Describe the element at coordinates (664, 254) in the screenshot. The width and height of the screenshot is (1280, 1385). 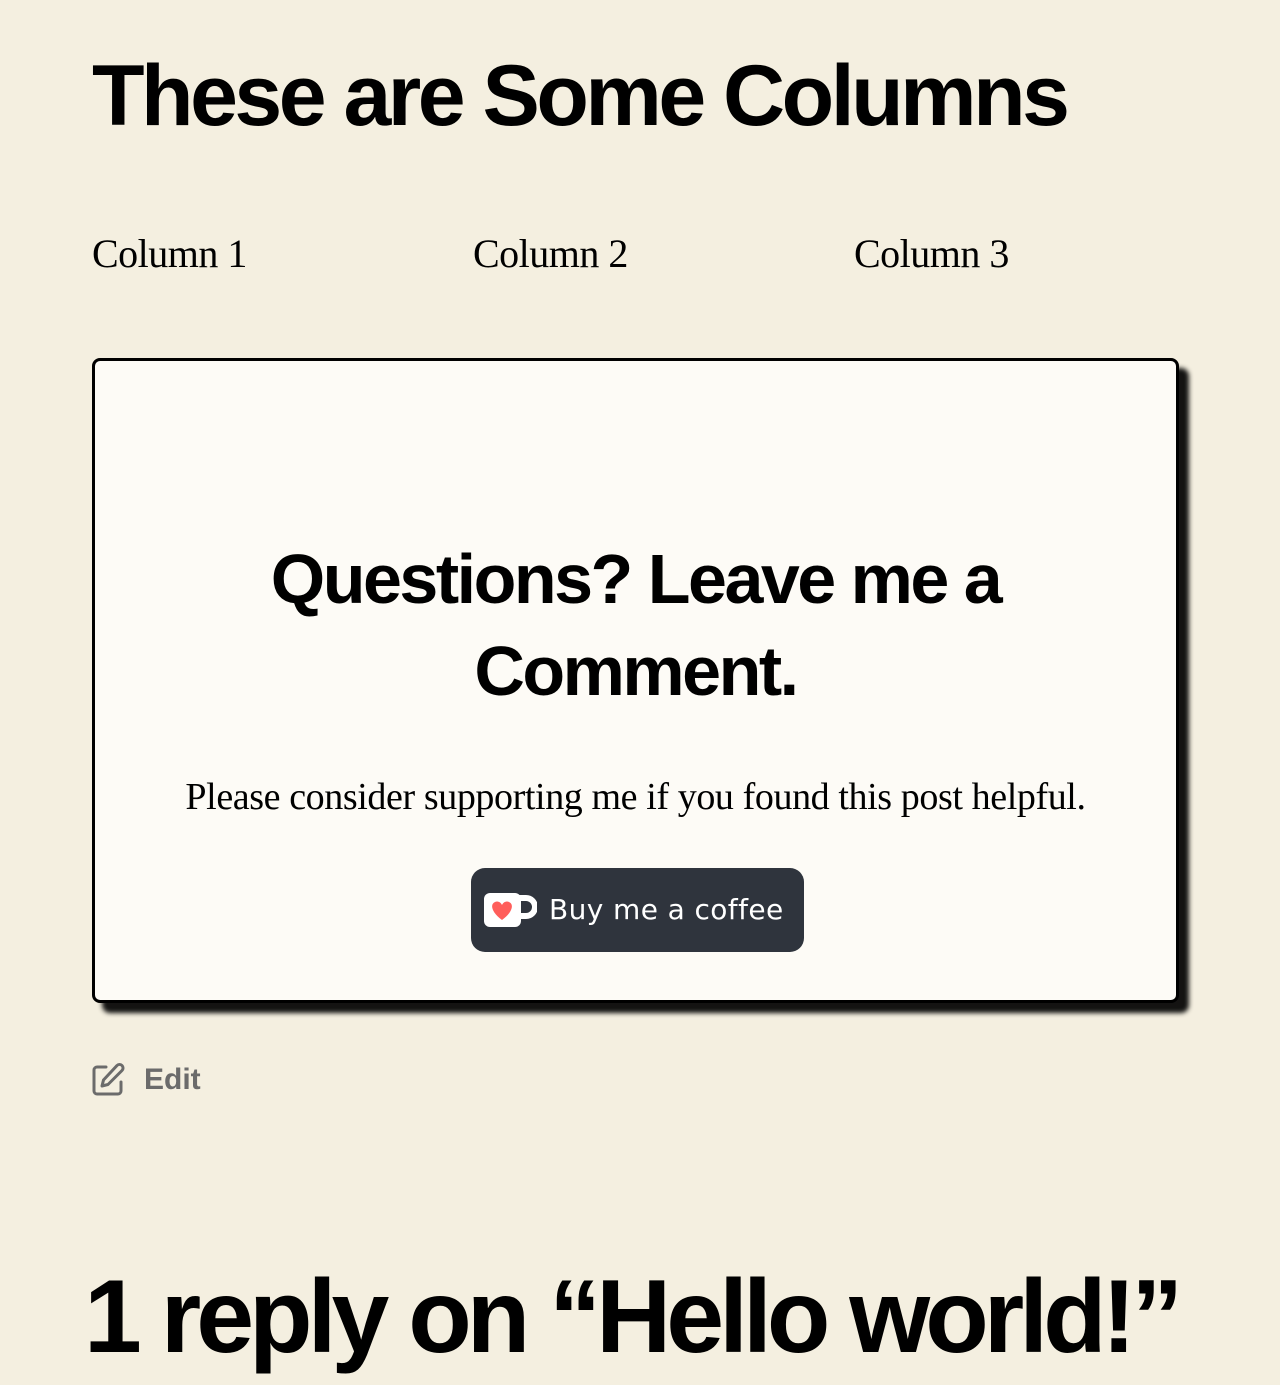
I see `columns-block: Column 1 Column 2 Column 3` at that location.